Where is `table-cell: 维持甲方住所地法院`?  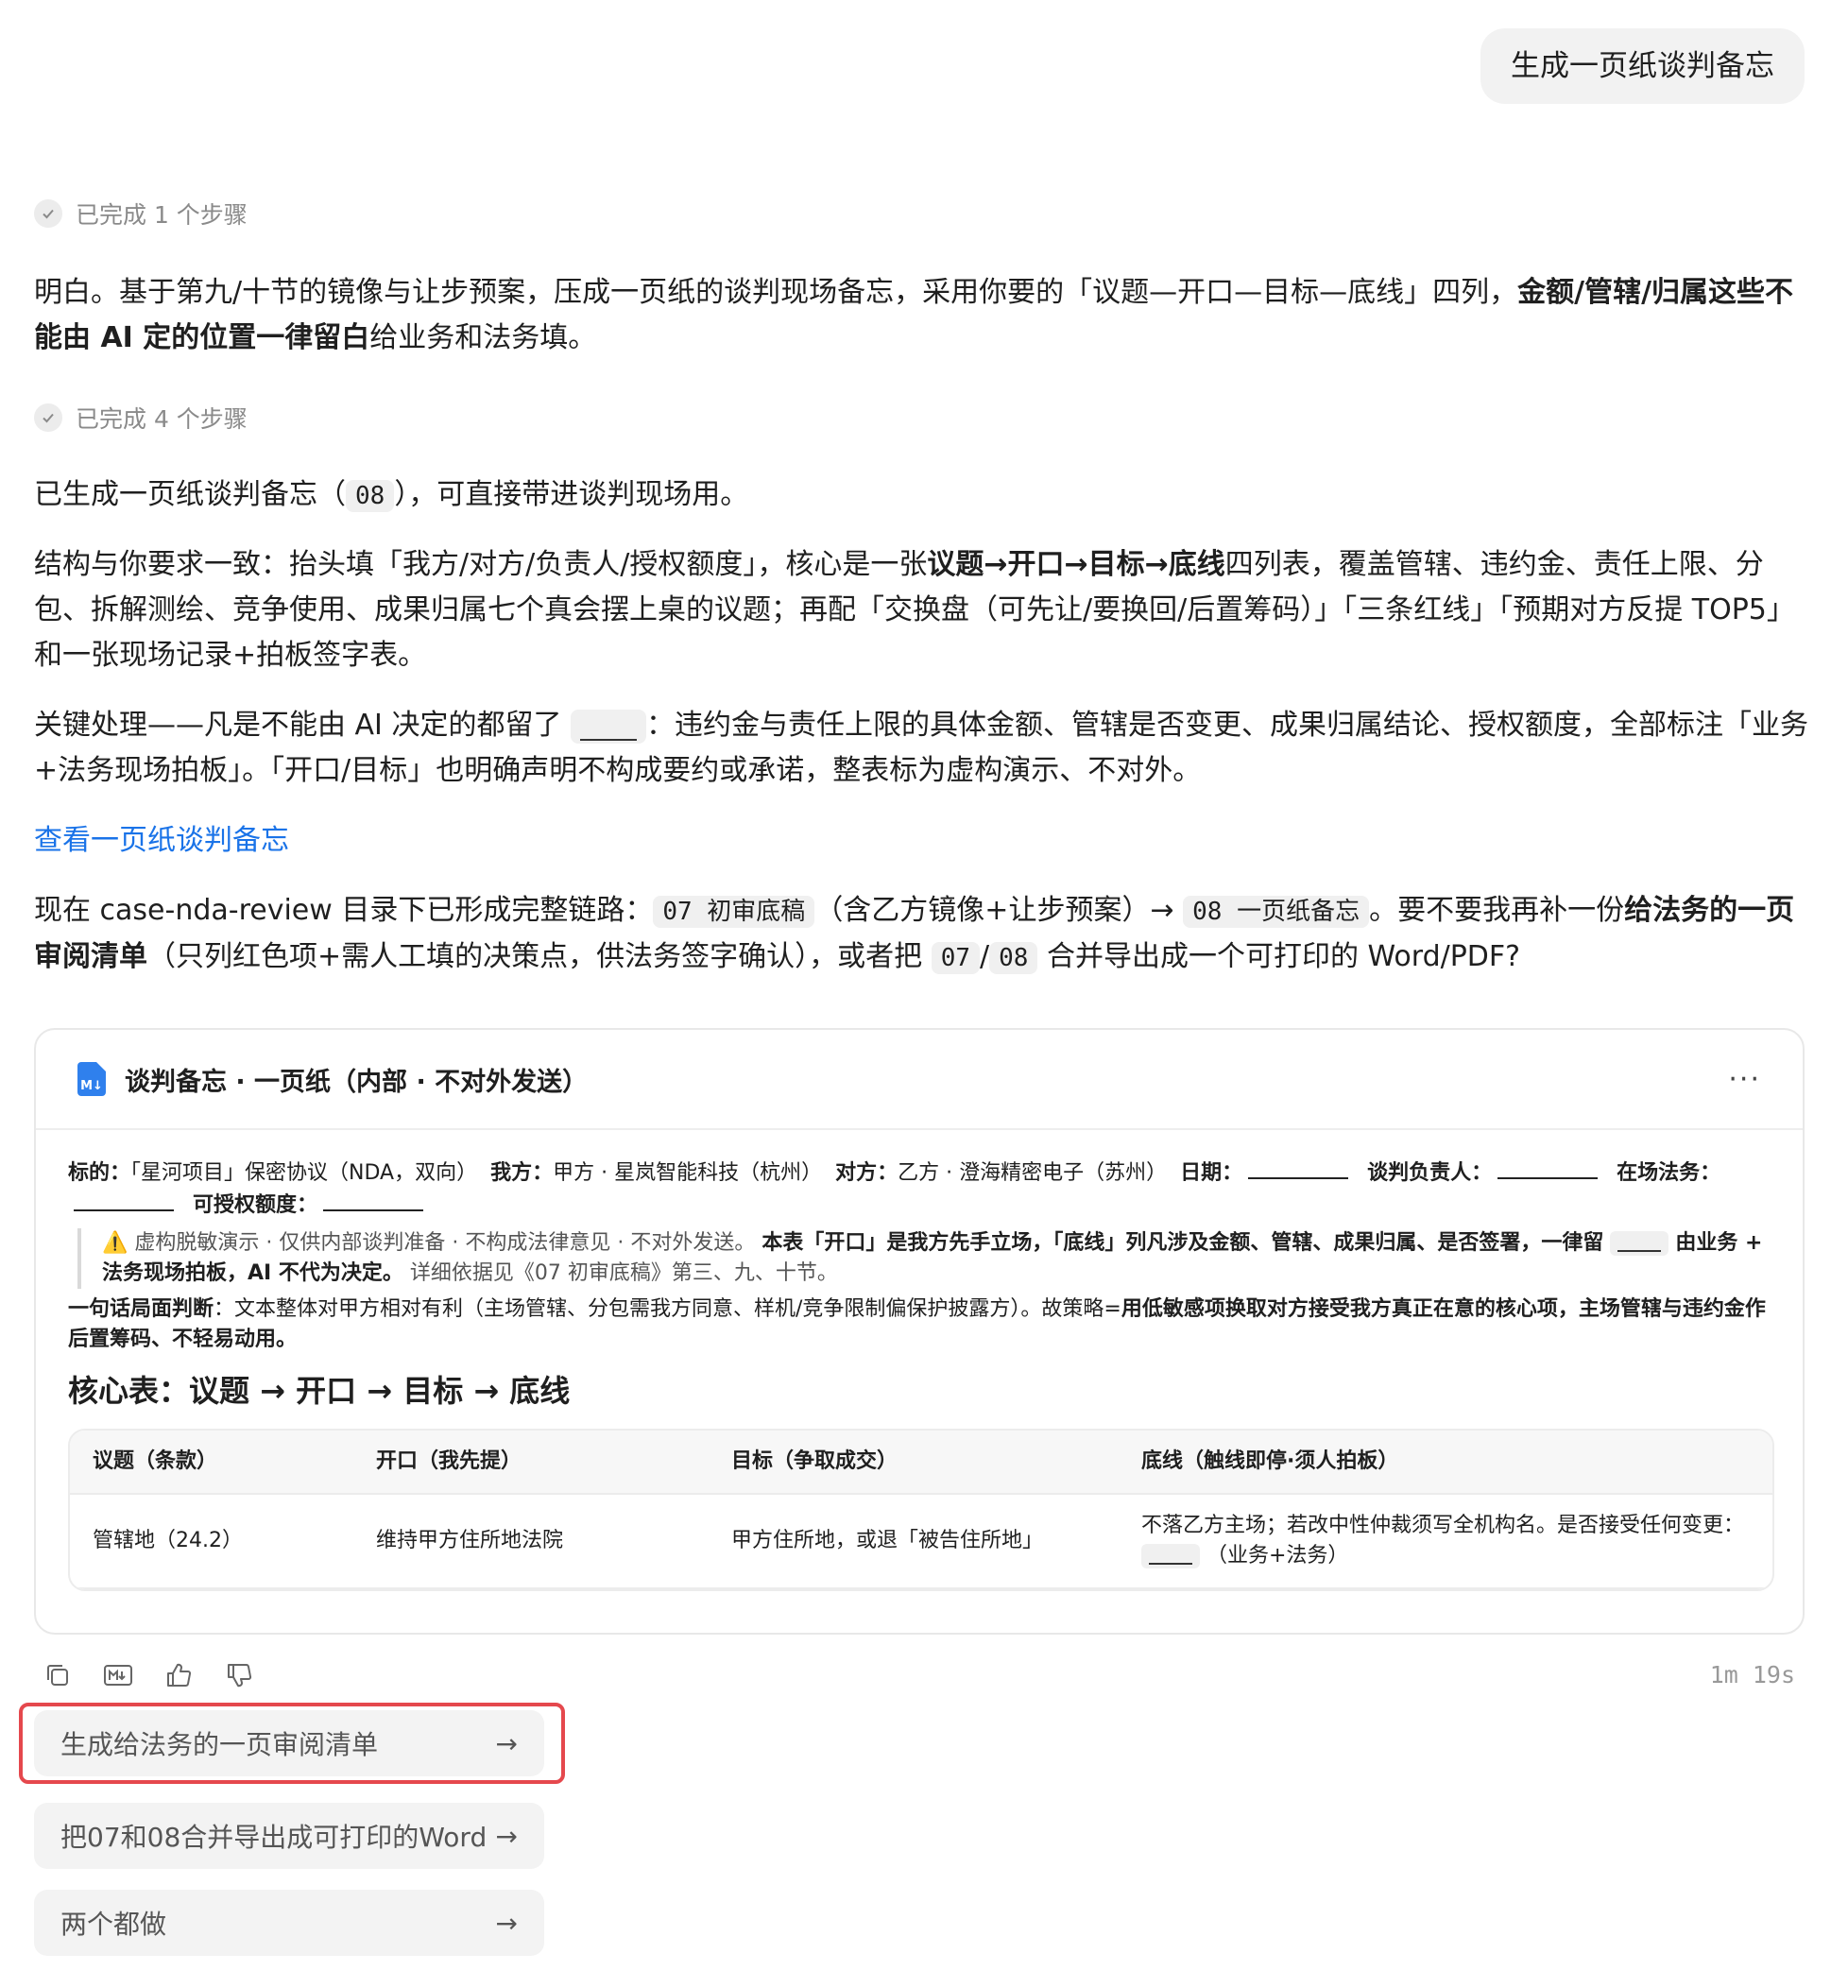
table-cell: 维持甲方住所地法院 is located at coordinates (470, 1540).